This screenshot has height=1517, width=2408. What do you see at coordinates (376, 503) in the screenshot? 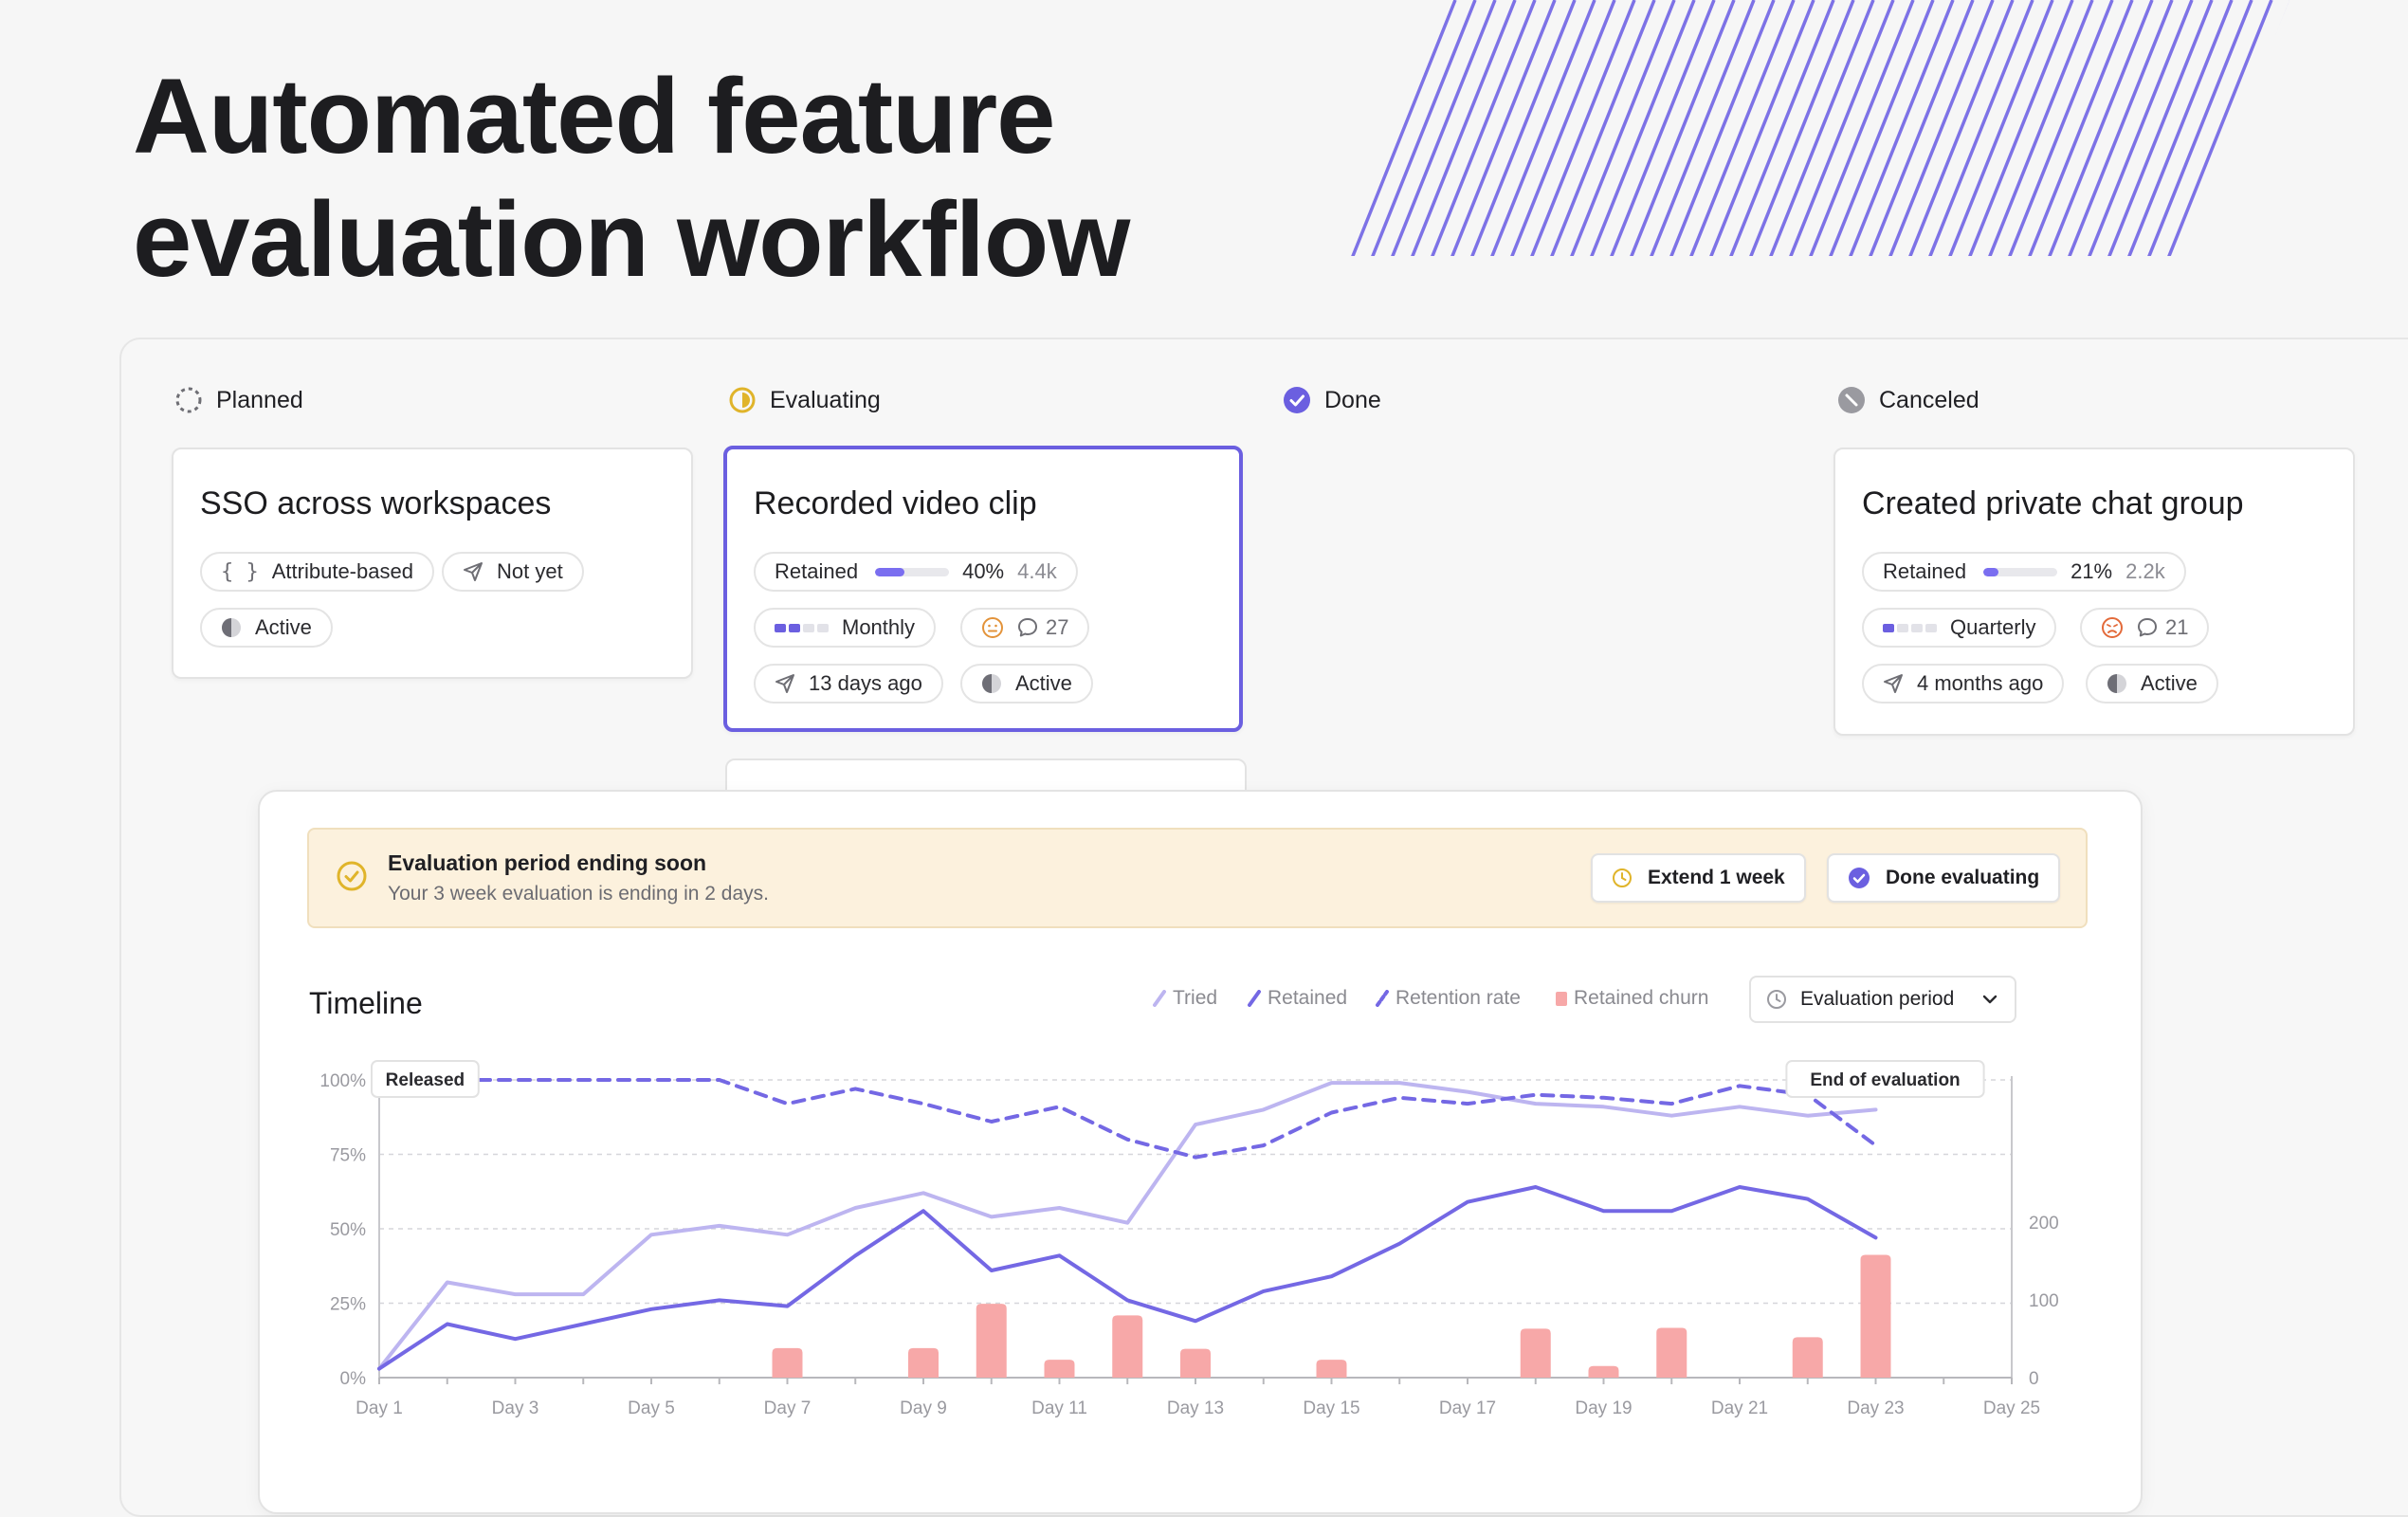
I see `card-title: SSO across workspaces` at bounding box center [376, 503].